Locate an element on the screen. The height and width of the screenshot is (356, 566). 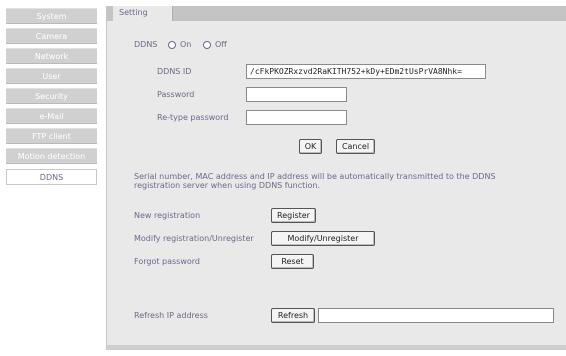
ddns-on-radio is located at coordinates (172, 45).